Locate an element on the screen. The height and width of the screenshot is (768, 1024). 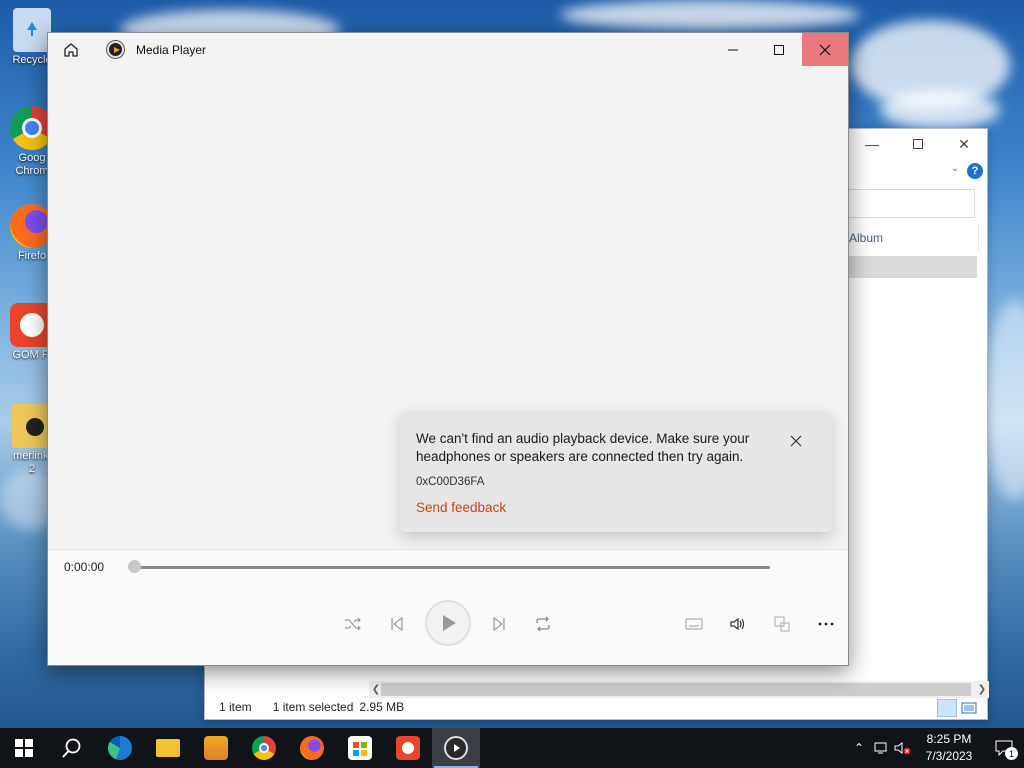
media-player-icon is located at coordinates (456, 748).